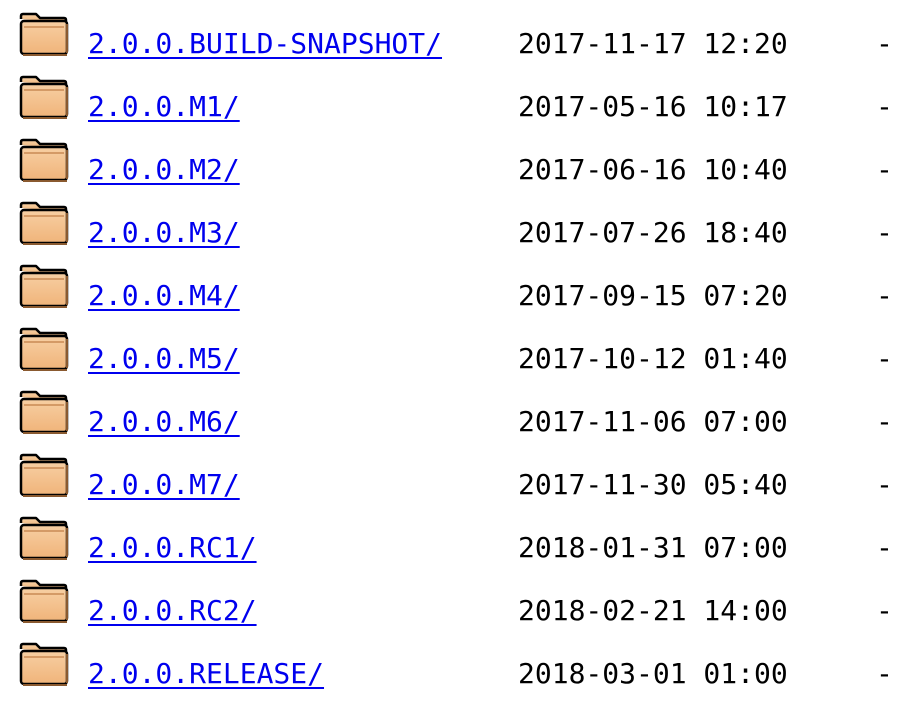 This screenshot has height=701, width=924. Describe the element at coordinates (653, 43) in the screenshot. I see `modified-date: 2017-11-17 12:20` at that location.